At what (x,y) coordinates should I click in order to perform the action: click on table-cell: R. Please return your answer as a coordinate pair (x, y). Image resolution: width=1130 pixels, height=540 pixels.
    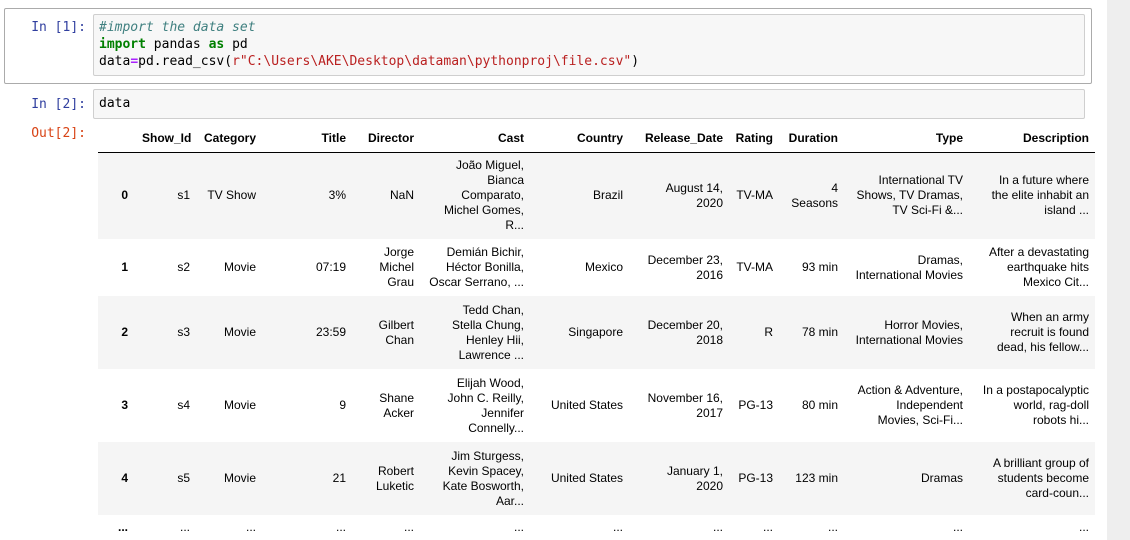
    Looking at the image, I should click on (768, 332).